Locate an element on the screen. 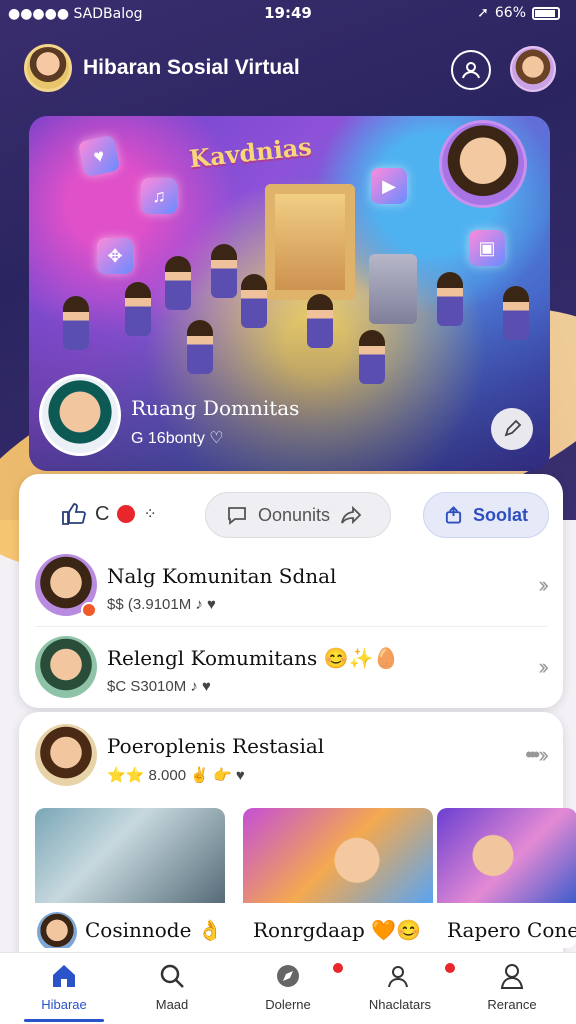 Image resolution: width=576 pixels, height=1024 pixels. tile-carousel: Cosinnode 👌 Ronrgdaap 🧡😊 Rapero Cone is located at coordinates (305, 883).